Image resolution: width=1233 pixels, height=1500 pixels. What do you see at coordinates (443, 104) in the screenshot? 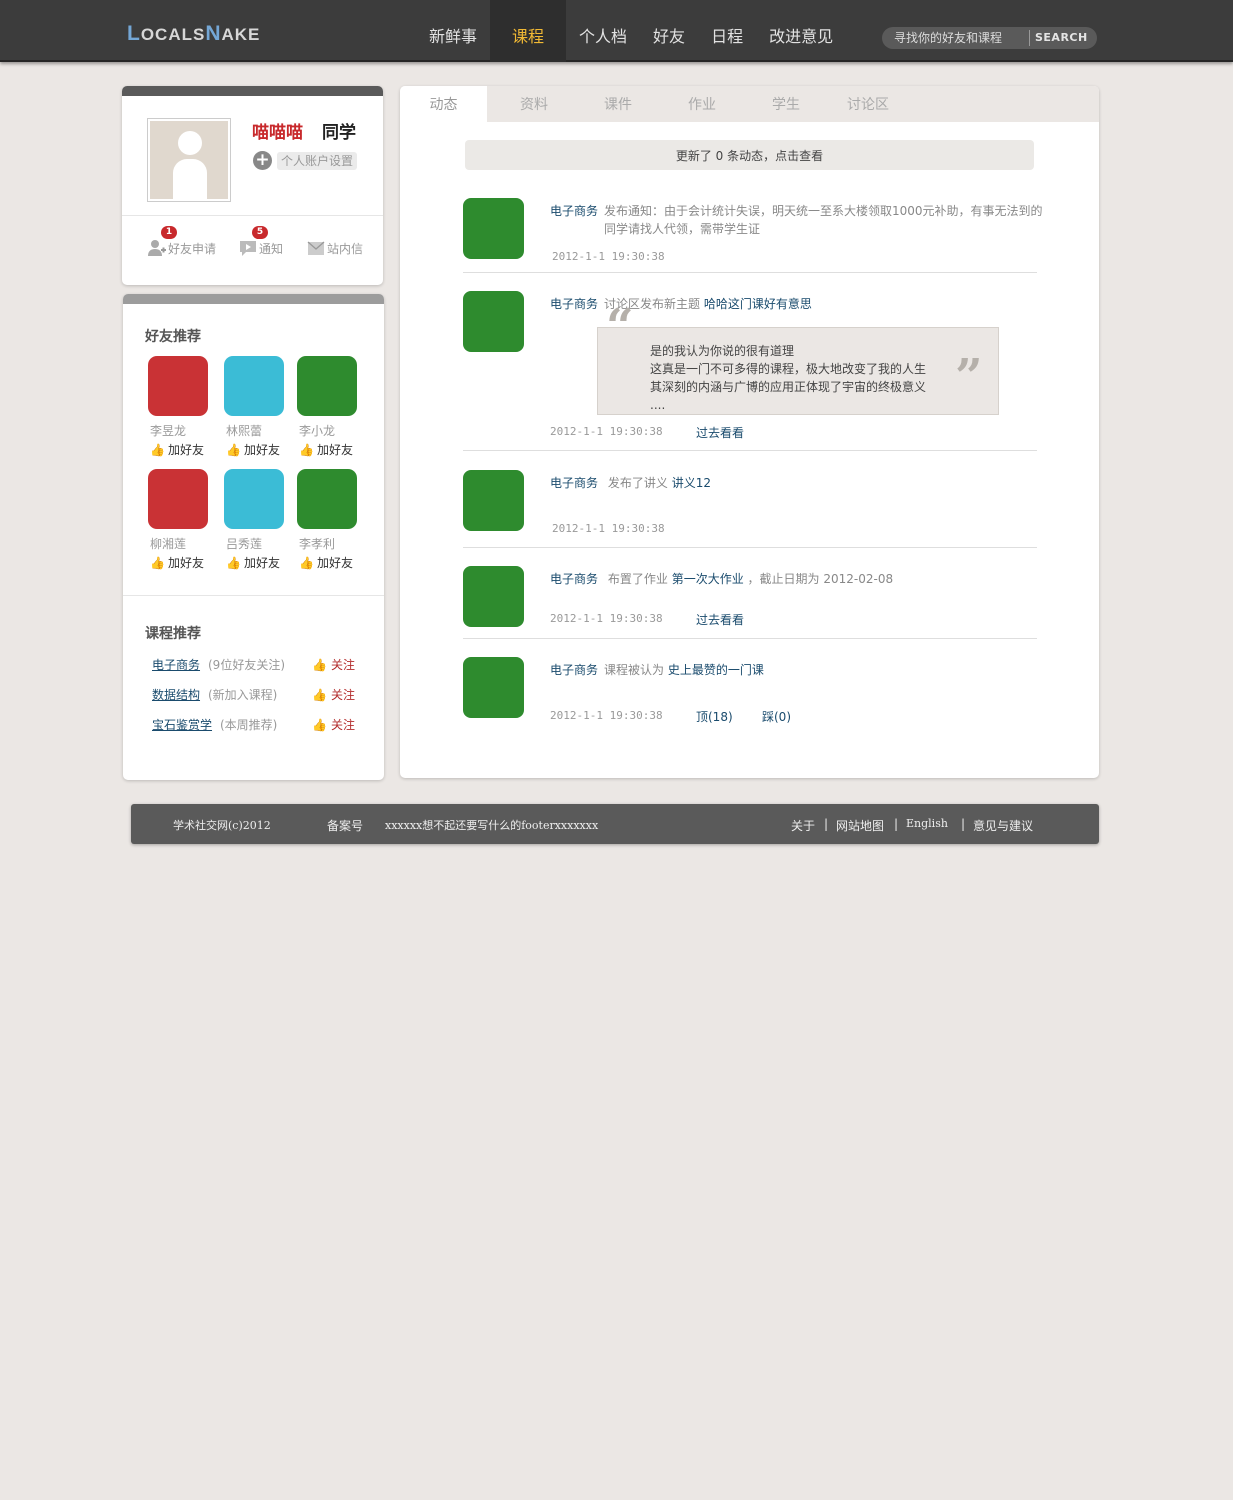
I see `tab-activity: 动态` at bounding box center [443, 104].